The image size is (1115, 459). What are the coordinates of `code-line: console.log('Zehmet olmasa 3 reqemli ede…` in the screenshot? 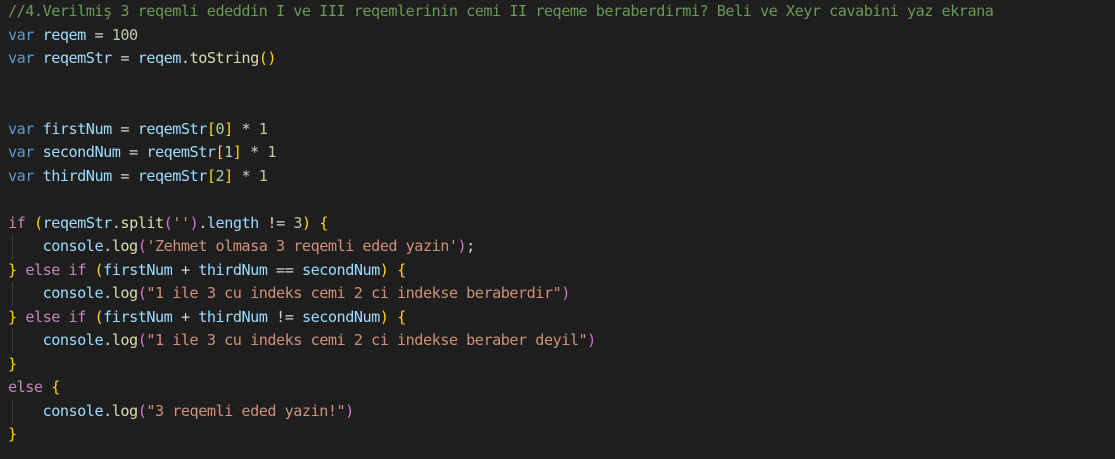 It's located at (242, 247).